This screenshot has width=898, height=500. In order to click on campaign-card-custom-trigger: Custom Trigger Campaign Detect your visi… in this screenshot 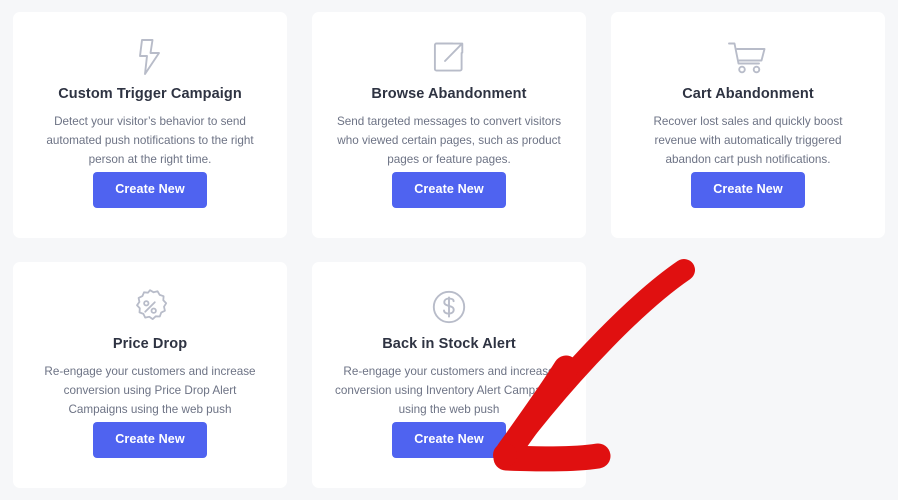, I will do `click(150, 125)`.